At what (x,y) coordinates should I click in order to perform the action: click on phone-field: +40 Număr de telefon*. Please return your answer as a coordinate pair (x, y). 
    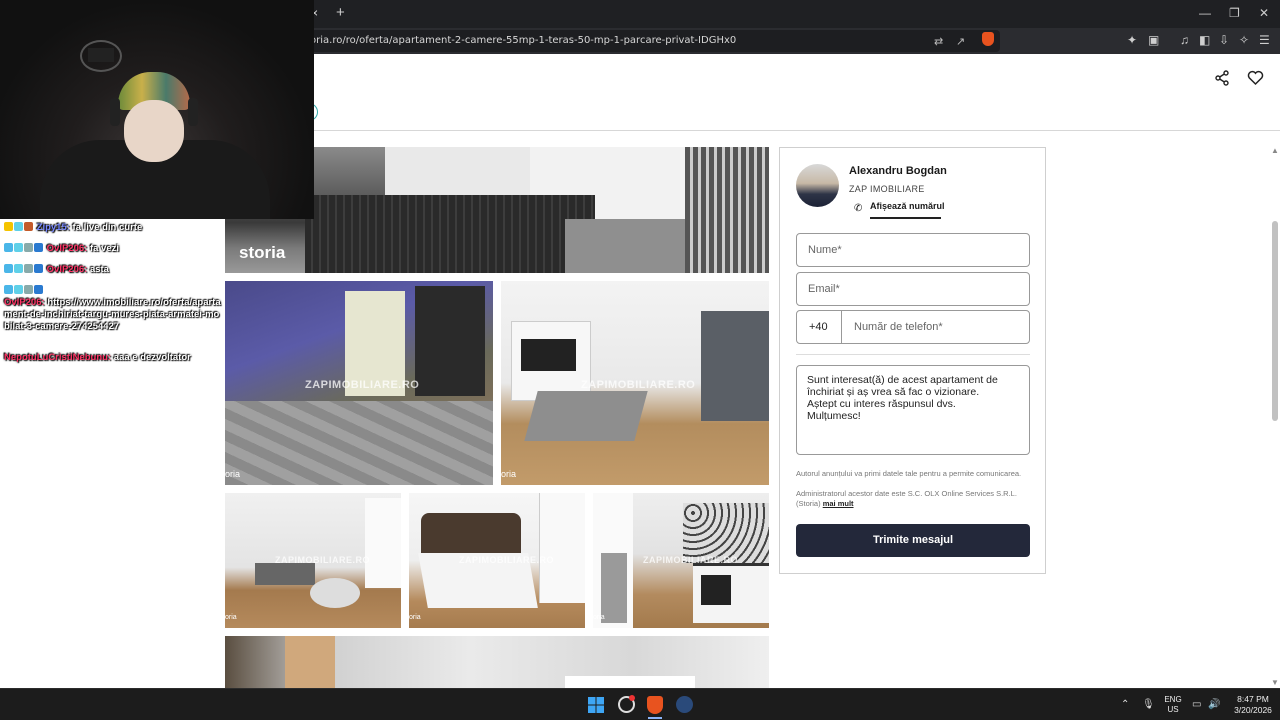
    Looking at the image, I should click on (913, 327).